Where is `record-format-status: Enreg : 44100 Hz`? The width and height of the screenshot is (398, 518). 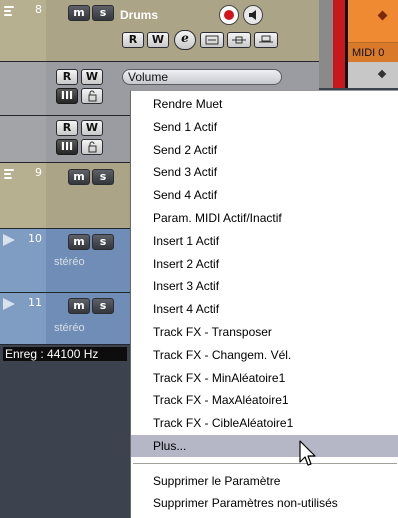
record-format-status: Enreg : 44100 Hz is located at coordinates (65, 354).